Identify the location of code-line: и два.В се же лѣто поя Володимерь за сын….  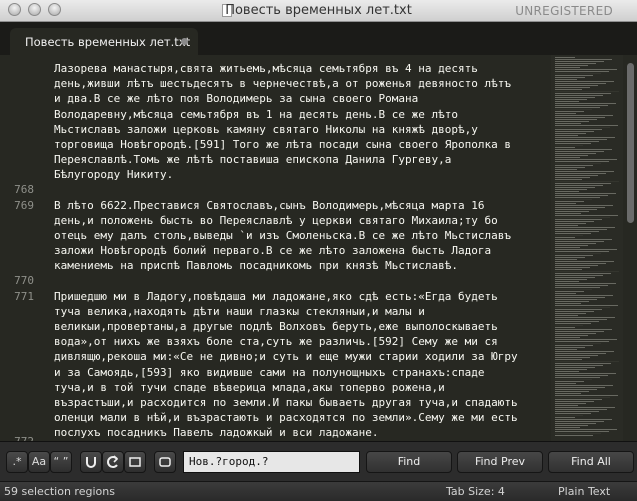
(236, 99).